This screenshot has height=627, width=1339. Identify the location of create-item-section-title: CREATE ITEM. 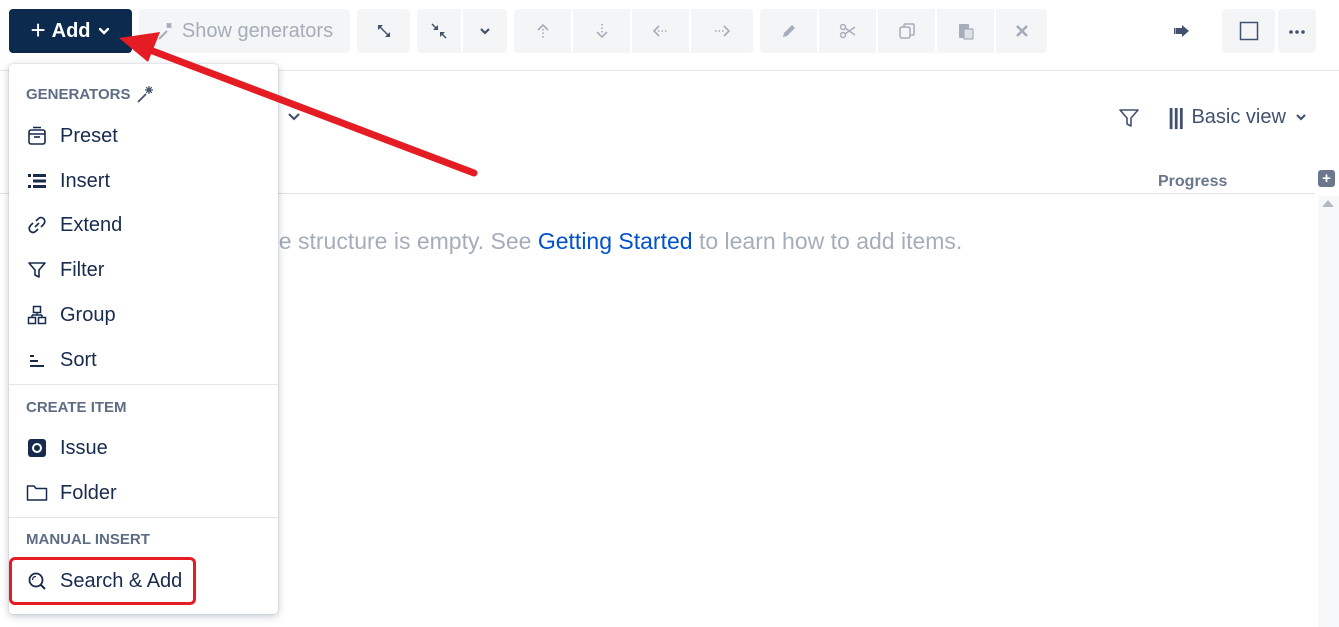
(76, 407).